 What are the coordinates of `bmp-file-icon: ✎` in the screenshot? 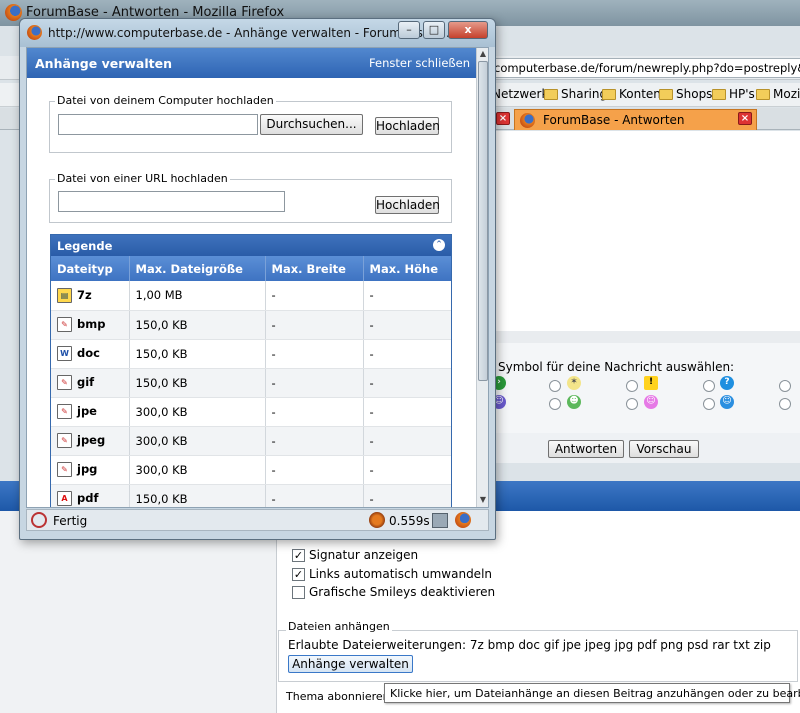 It's located at (64, 324).